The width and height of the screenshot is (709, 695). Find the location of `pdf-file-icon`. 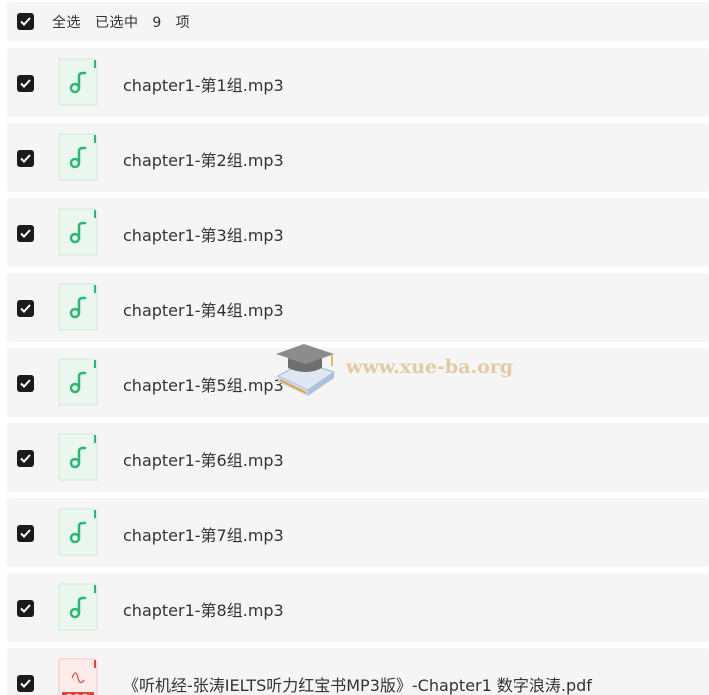

pdf-file-icon is located at coordinates (78, 676).